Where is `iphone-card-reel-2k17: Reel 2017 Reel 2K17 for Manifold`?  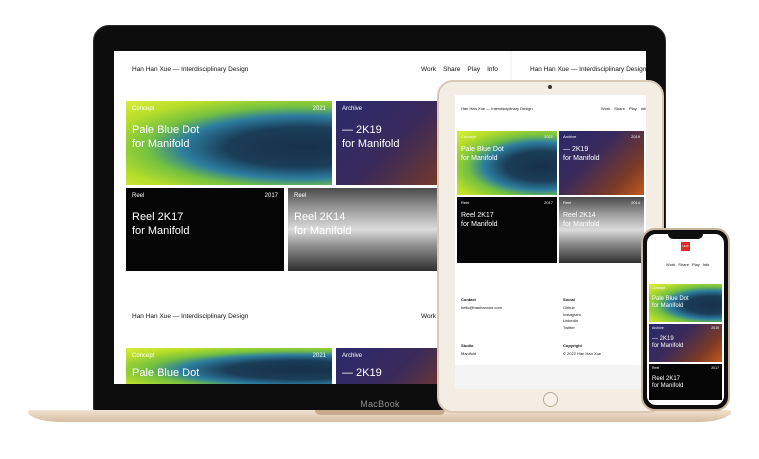 iphone-card-reel-2k17: Reel 2017 Reel 2K17 for Manifold is located at coordinates (685, 382).